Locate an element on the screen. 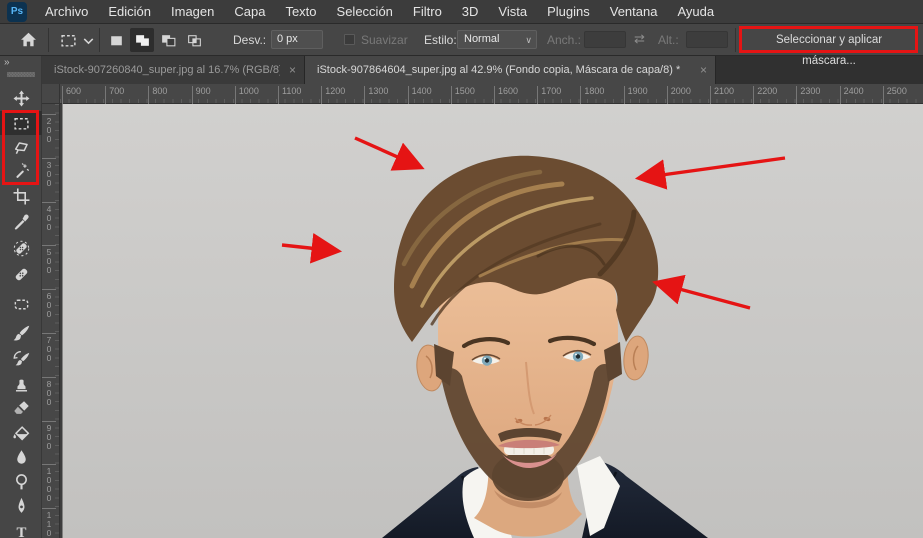 The image size is (923, 538). ruler-corner is located at coordinates (51, 94).